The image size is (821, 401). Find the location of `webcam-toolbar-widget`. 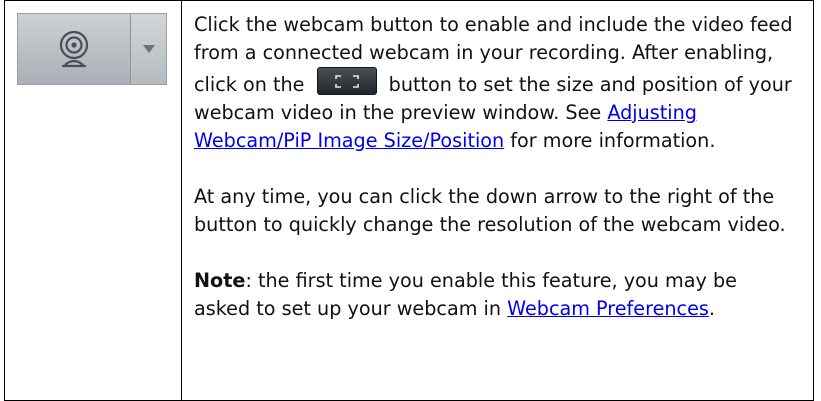

webcam-toolbar-widget is located at coordinates (92, 49).